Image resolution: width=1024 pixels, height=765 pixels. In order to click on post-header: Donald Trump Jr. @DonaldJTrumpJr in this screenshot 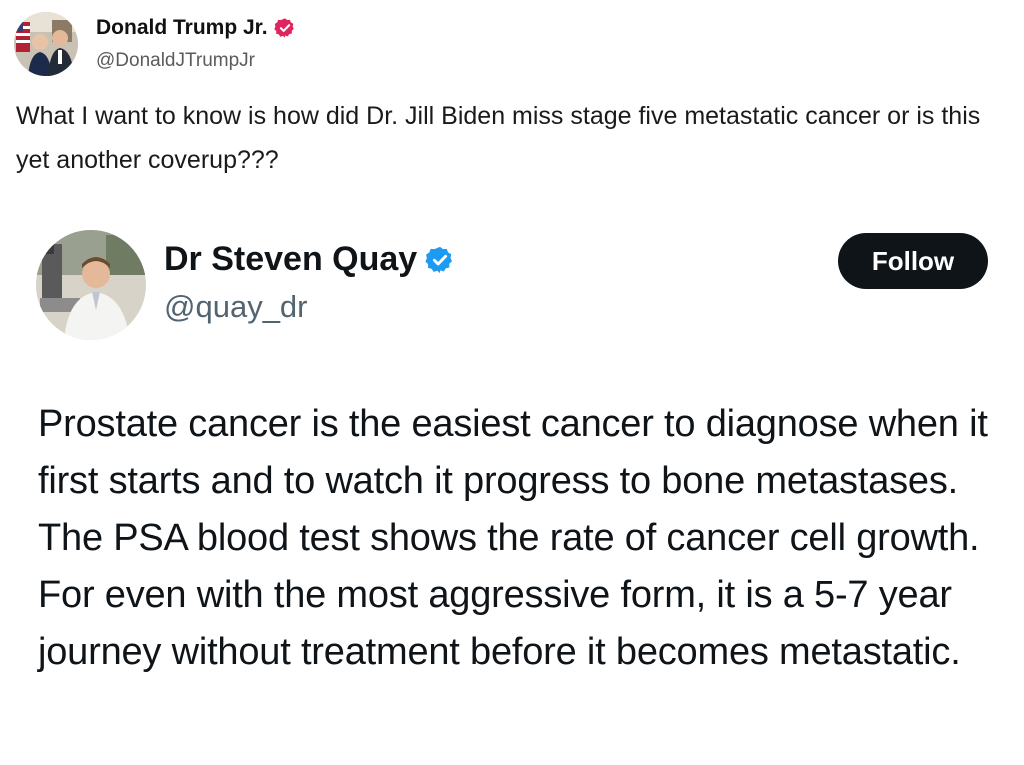, I will do `click(155, 44)`.